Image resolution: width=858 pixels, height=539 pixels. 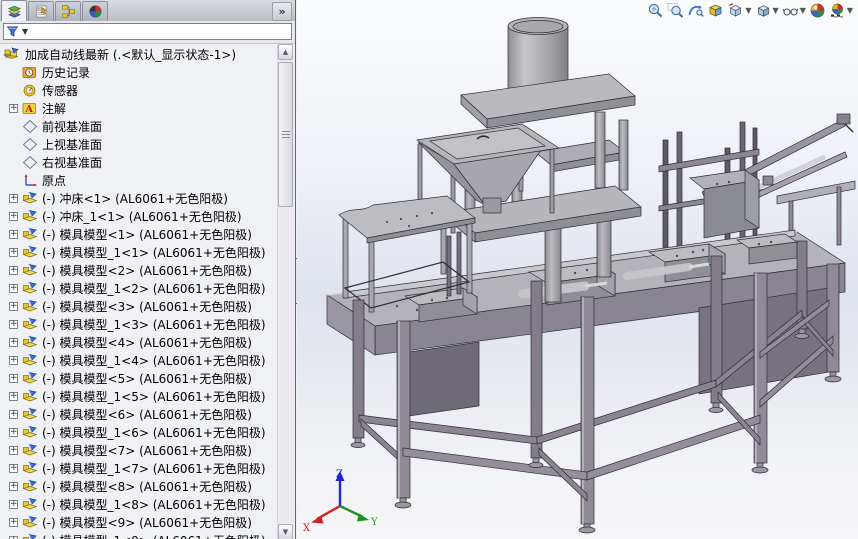 What do you see at coordinates (95, 11) in the screenshot?
I see `displaymanager-tab` at bounding box center [95, 11].